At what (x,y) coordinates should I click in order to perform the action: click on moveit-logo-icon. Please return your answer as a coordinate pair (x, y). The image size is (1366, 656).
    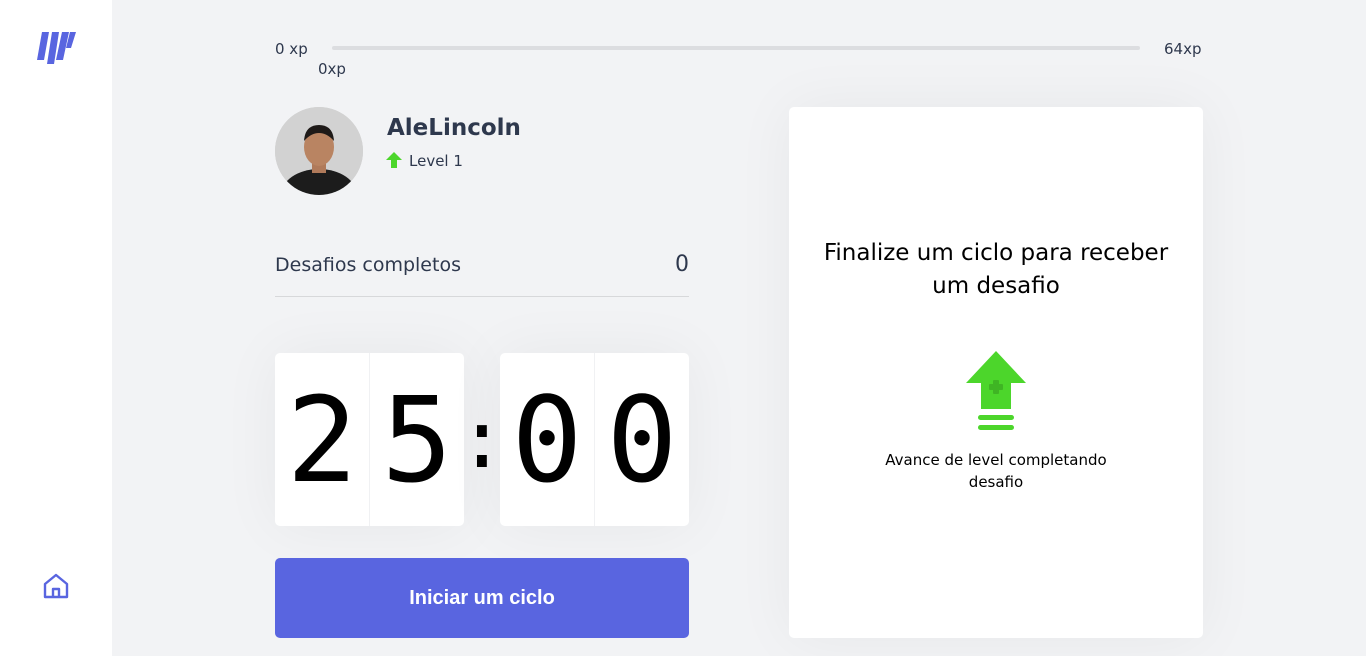
    Looking at the image, I should click on (56, 48).